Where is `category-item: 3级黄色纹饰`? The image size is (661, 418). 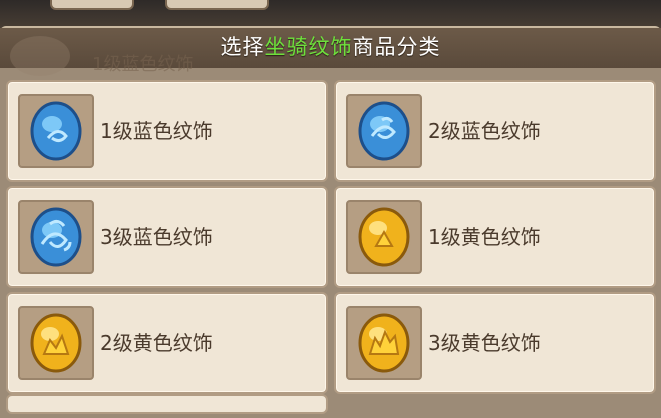
category-item: 3级黄色纹饰 is located at coordinates (495, 343).